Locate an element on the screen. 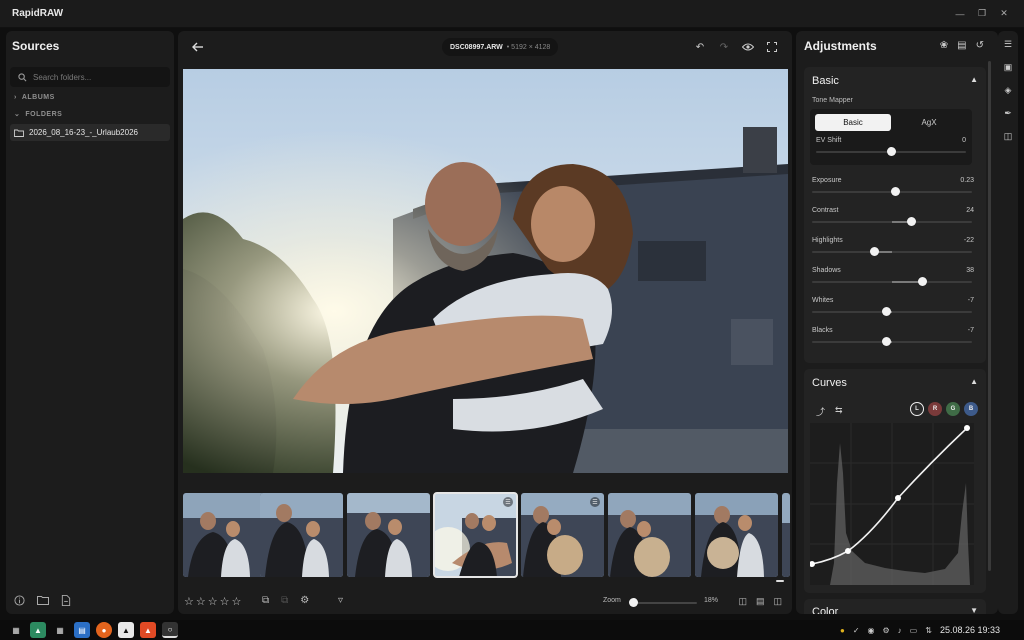 This screenshot has width=1024, height=640. channel-red-button: R is located at coordinates (935, 409).